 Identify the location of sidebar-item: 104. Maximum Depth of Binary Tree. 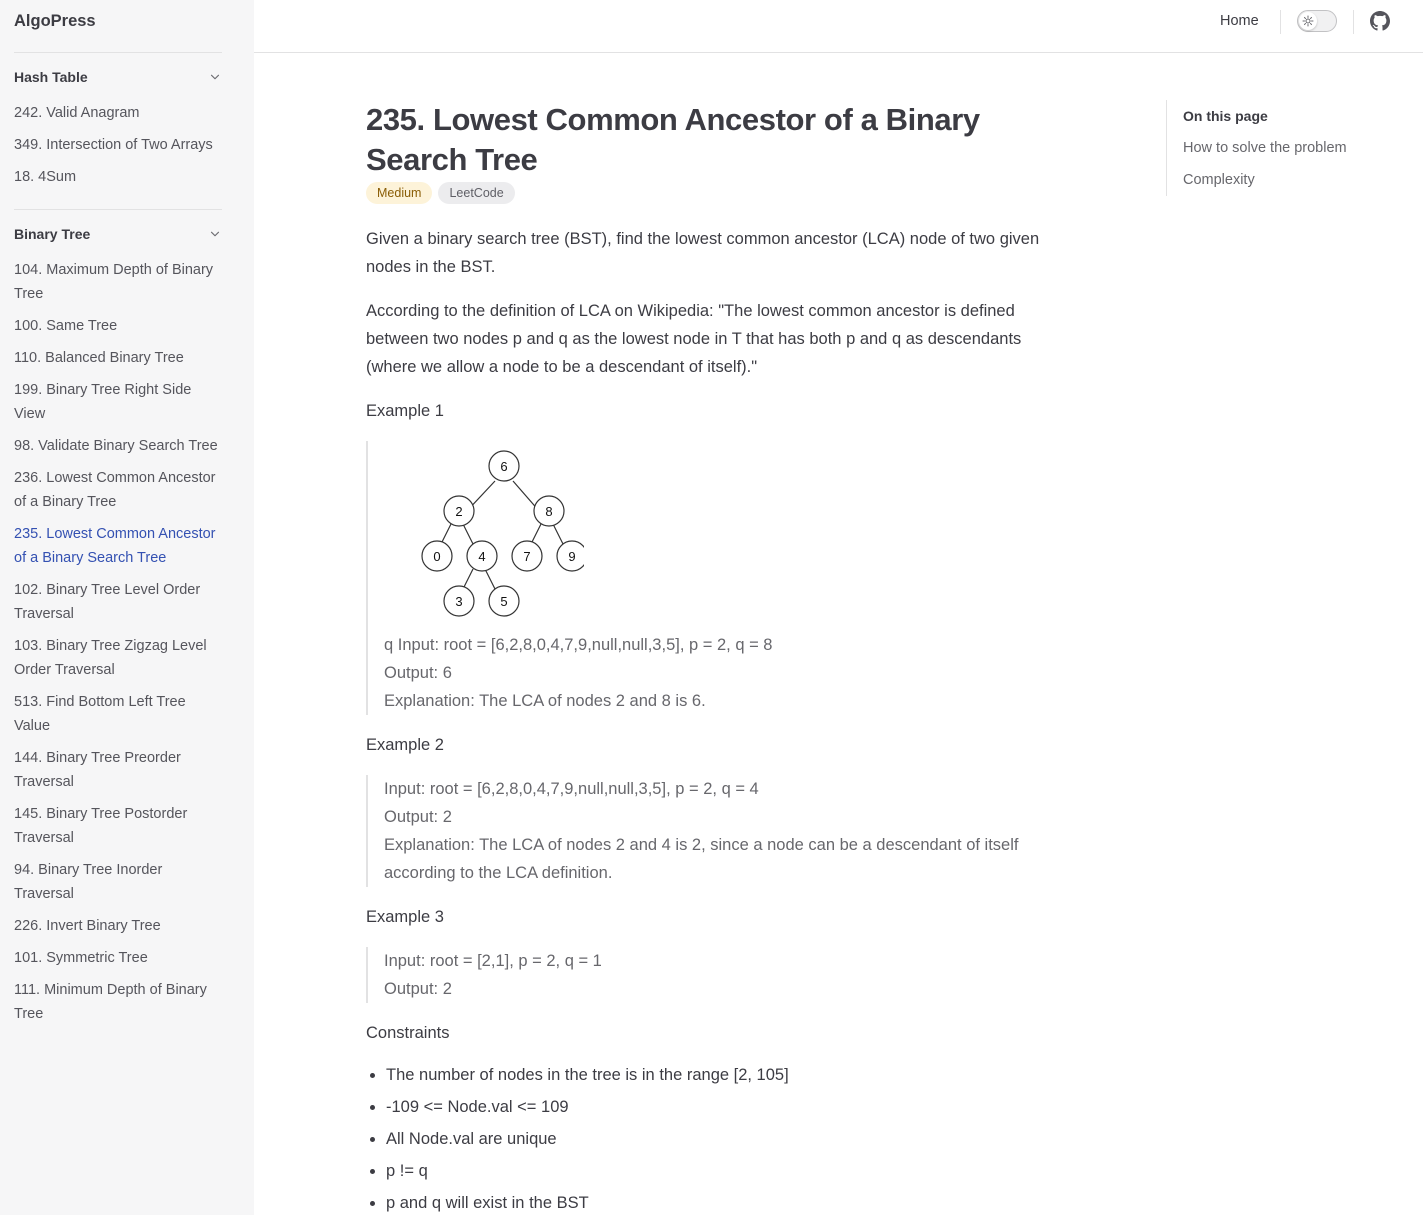
(118, 282).